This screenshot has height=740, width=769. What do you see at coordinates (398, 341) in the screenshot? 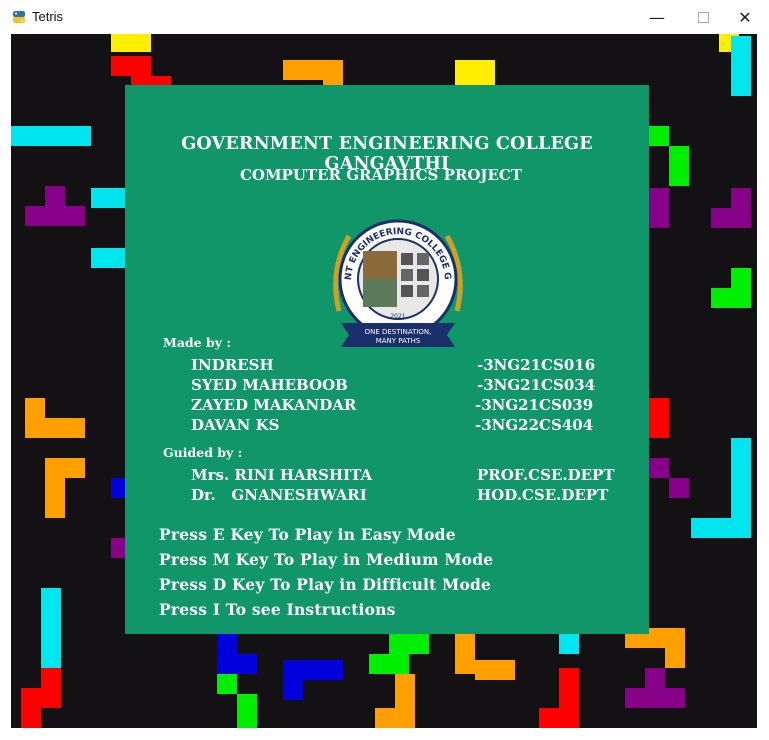
I see `logo-motto-line2: MANY PATHS` at bounding box center [398, 341].